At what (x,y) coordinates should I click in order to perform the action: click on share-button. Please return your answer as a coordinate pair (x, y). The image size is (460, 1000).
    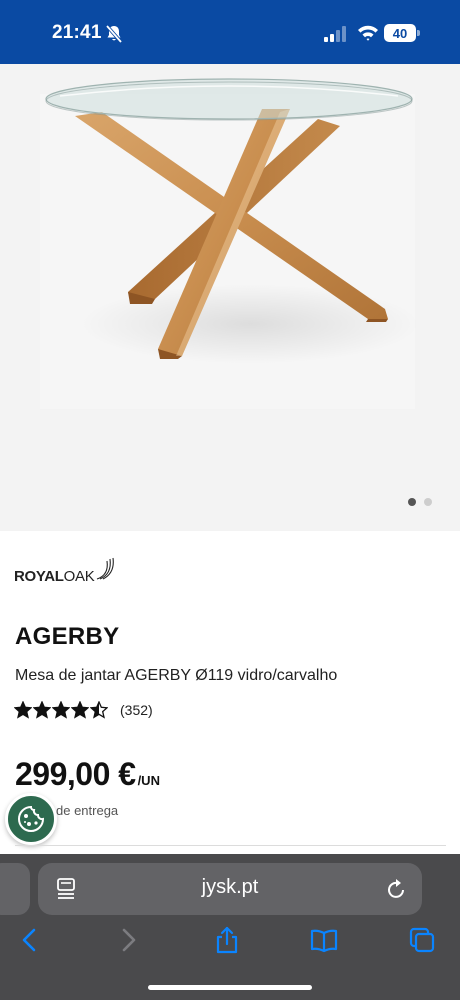
    Looking at the image, I should click on (227, 940).